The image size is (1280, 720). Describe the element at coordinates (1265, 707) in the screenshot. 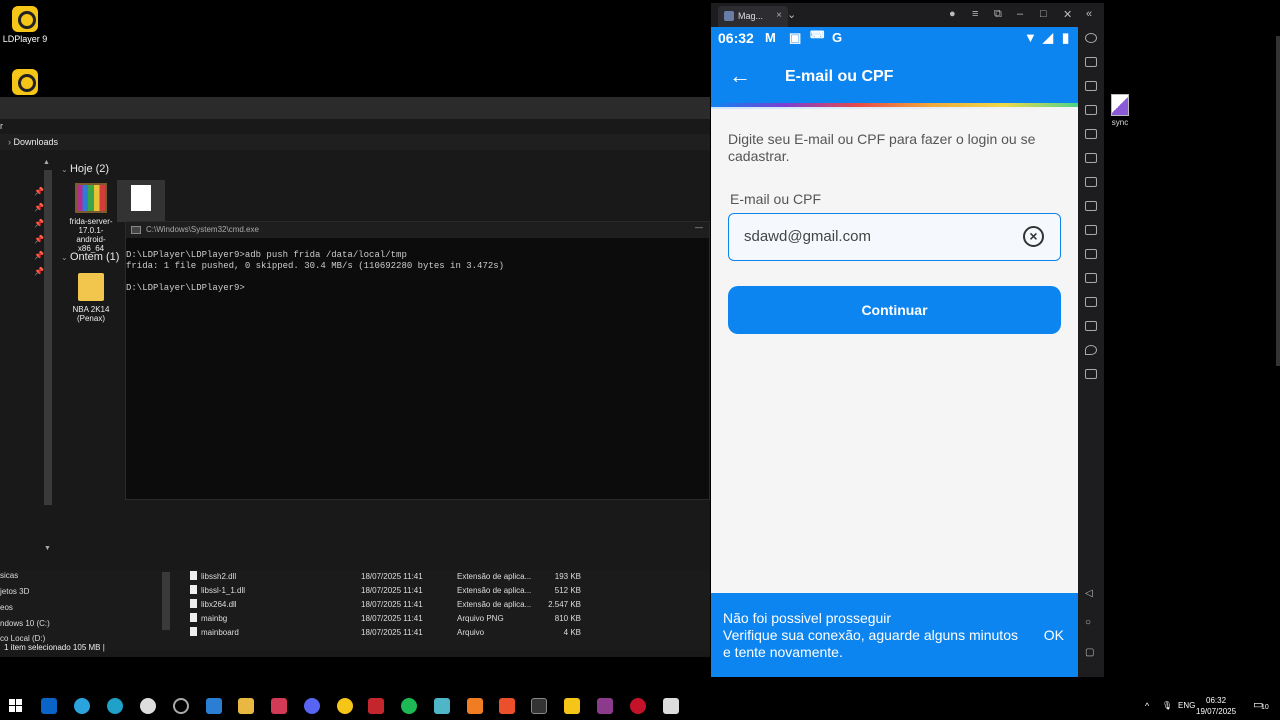

I see `notification-count: 10` at that location.